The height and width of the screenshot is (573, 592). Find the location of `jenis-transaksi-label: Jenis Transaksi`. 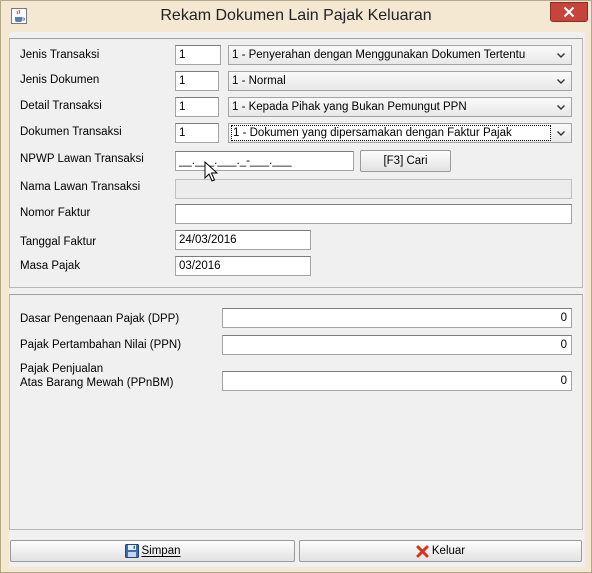

jenis-transaksi-label: Jenis Transaksi is located at coordinates (60, 55).